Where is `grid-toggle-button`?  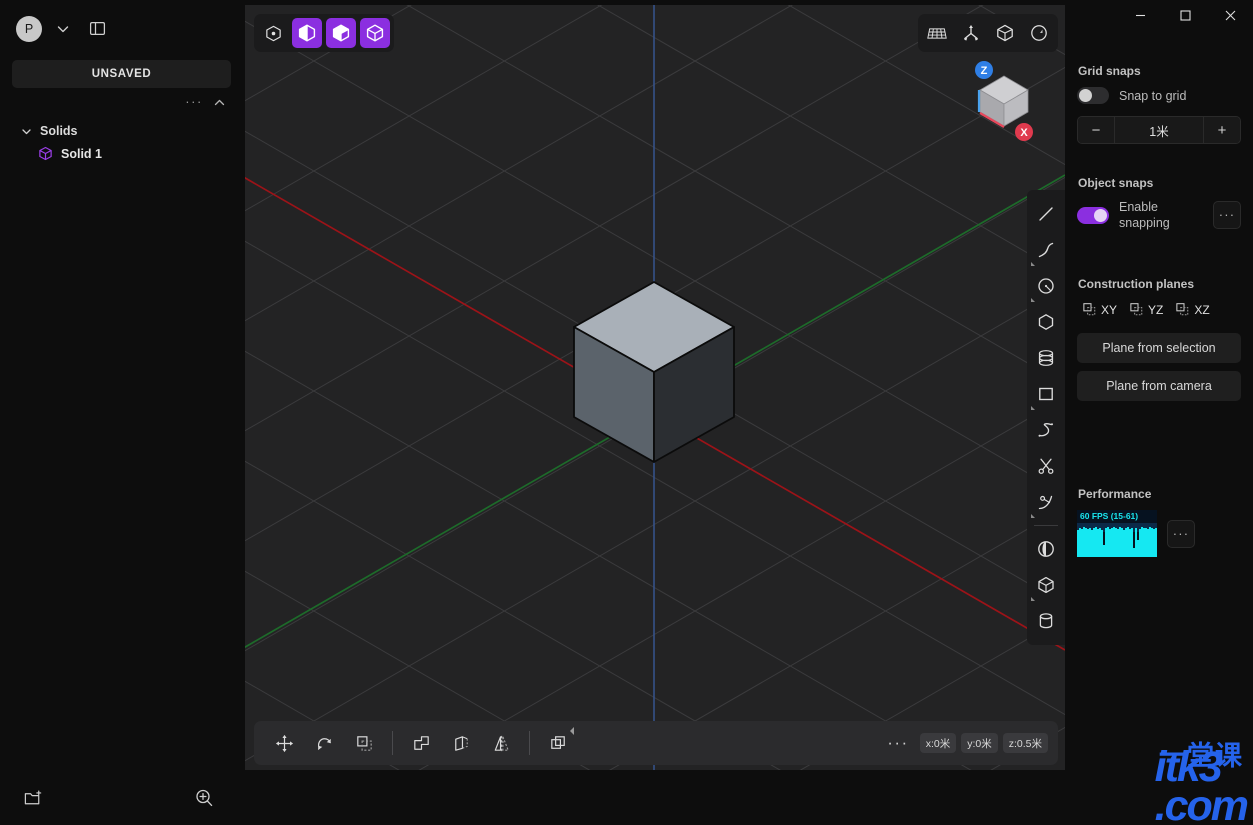
grid-toggle-button is located at coordinates (937, 33).